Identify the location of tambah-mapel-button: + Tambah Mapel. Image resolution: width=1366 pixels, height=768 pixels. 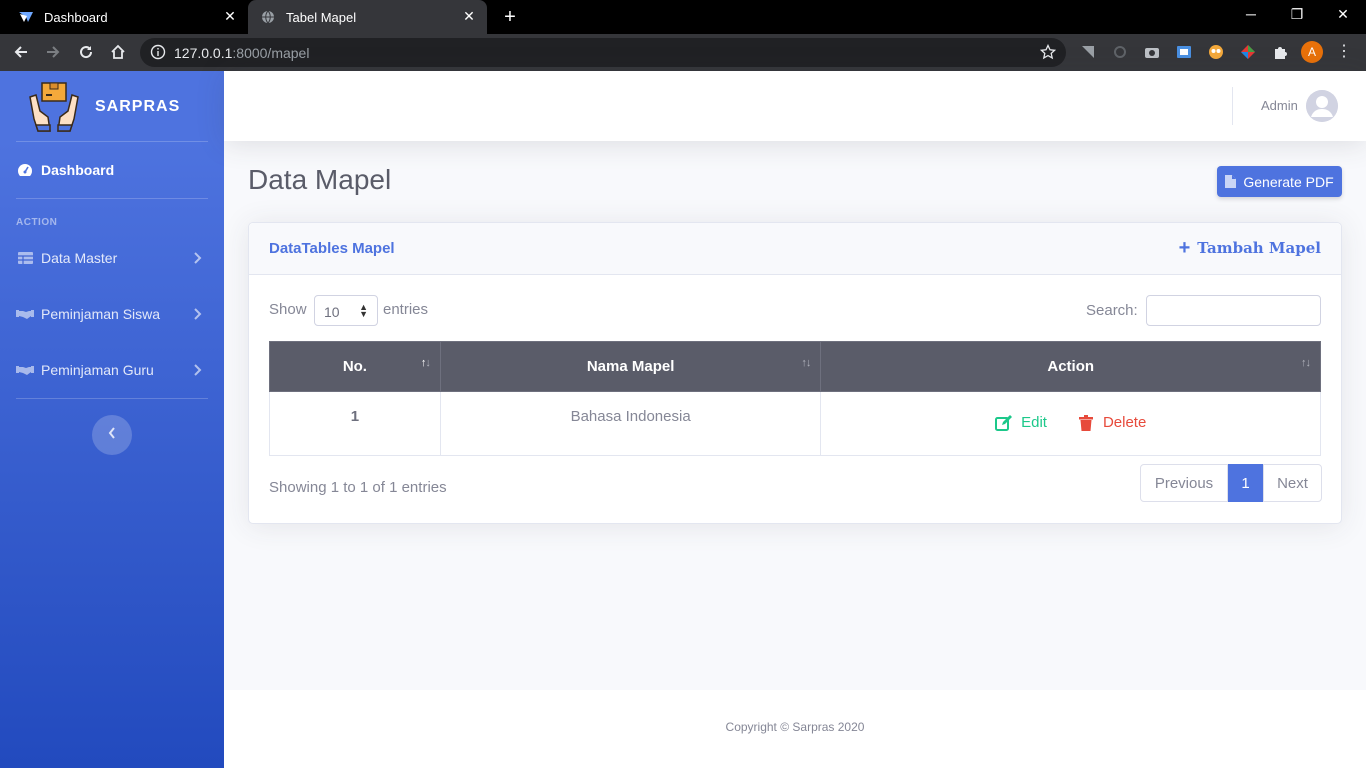
(1249, 248).